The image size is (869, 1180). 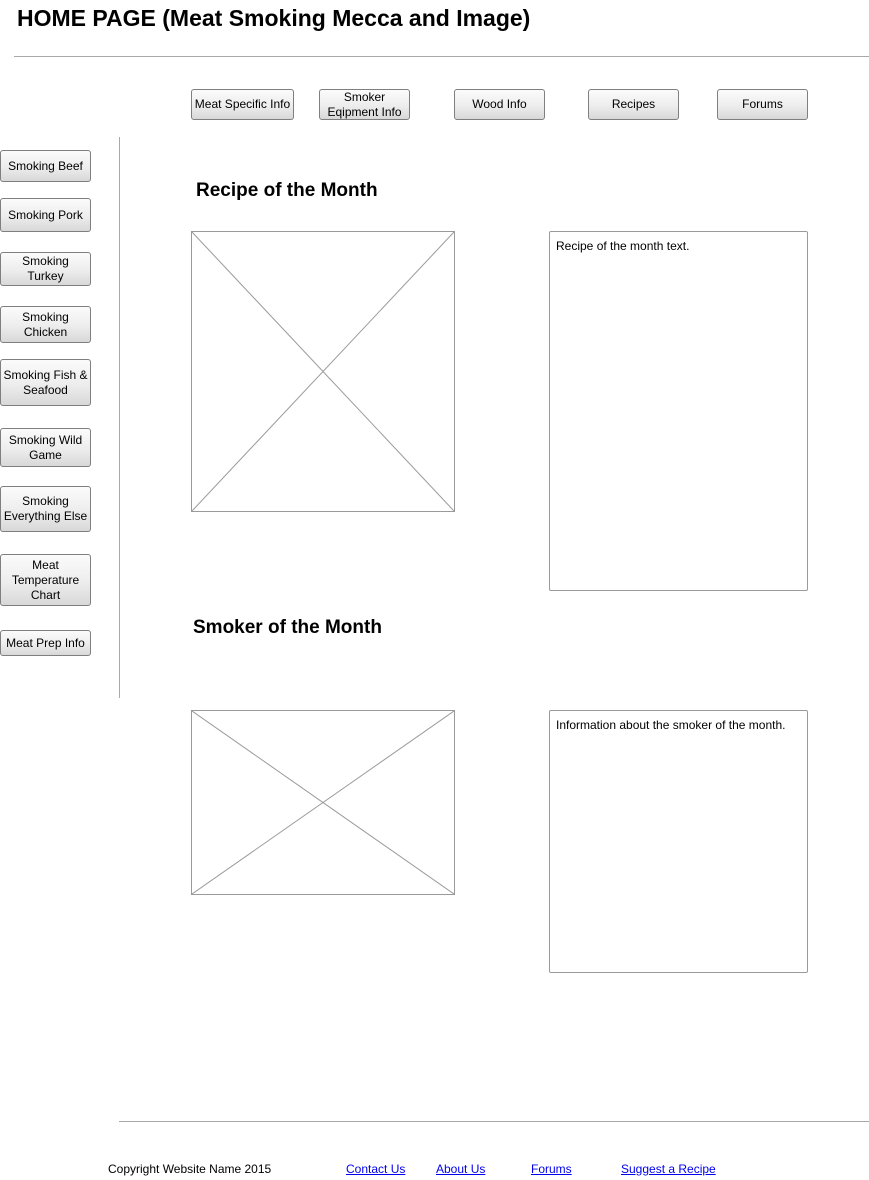 I want to click on nav-meat-specific-info-button: Meat Specific Info, so click(x=242, y=104).